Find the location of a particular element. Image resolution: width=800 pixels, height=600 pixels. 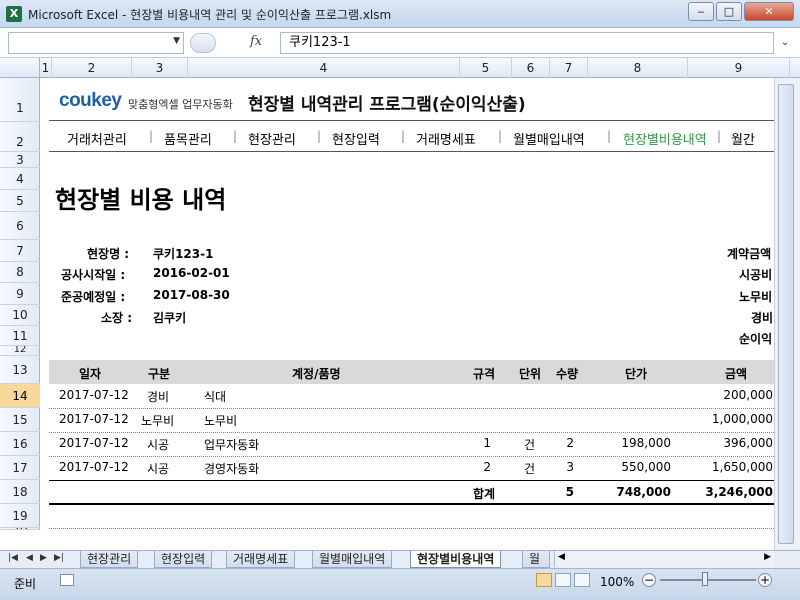

normal-view-button is located at coordinates (544, 580).